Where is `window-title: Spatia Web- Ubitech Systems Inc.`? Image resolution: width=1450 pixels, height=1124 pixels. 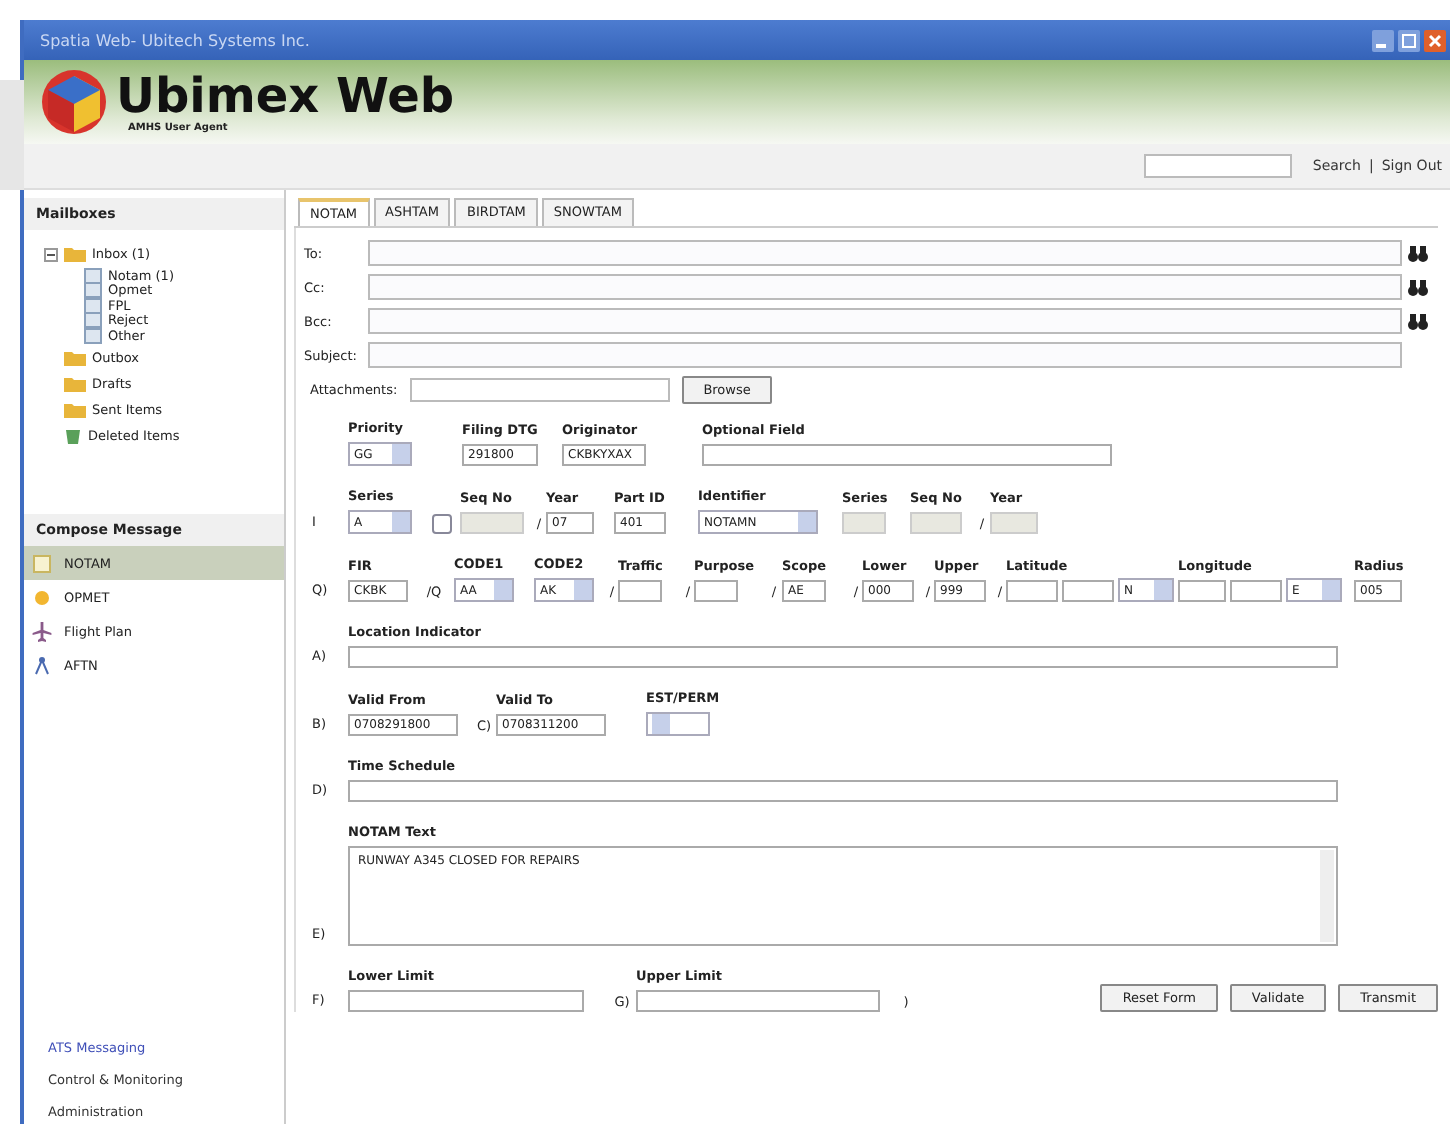
window-title: Spatia Web- Ubitech Systems Inc. is located at coordinates (175, 40).